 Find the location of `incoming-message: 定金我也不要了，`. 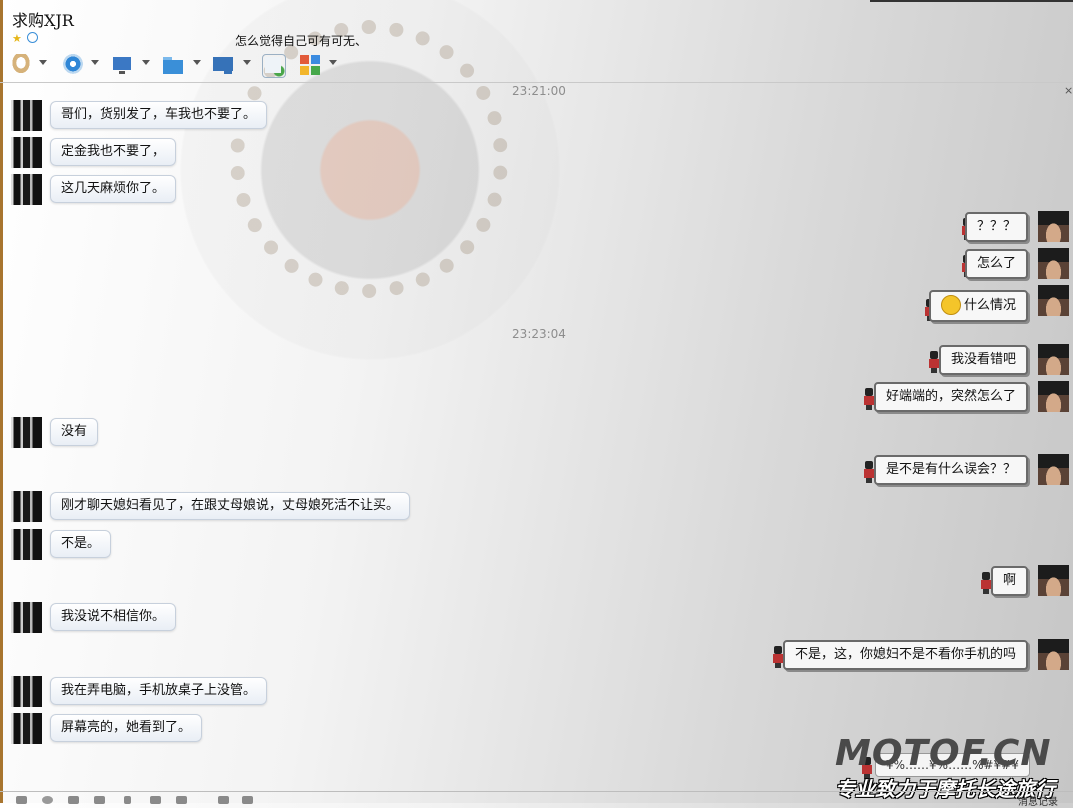

incoming-message: 定金我也不要了， is located at coordinates (113, 152).